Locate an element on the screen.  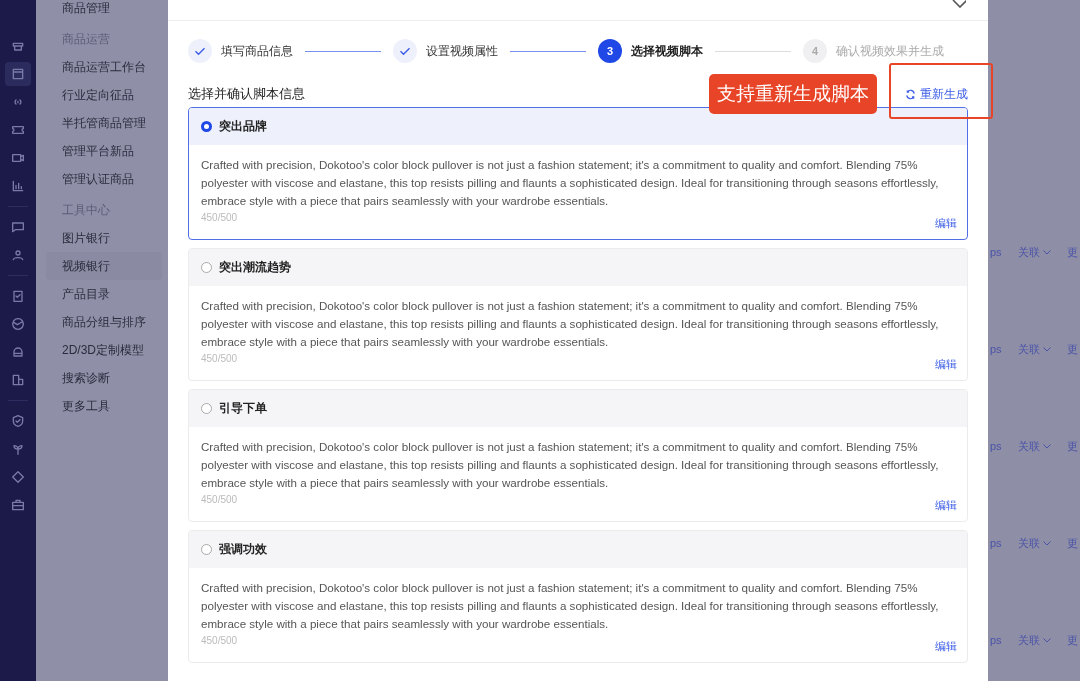
step-label: 设置视频属性 is located at coordinates (462, 51).